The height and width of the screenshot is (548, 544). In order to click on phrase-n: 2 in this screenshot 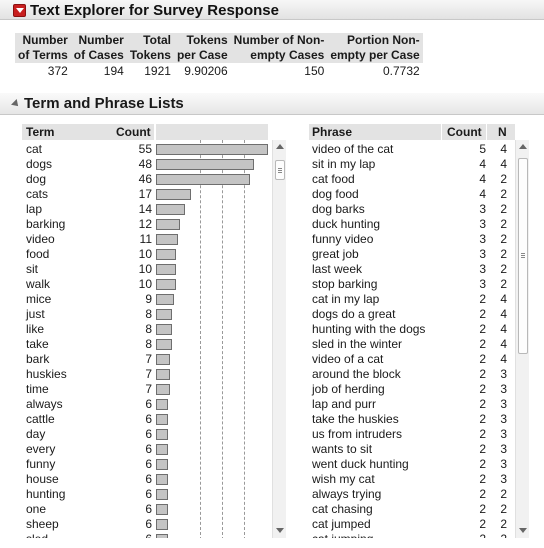, I will do `click(503, 269)`.